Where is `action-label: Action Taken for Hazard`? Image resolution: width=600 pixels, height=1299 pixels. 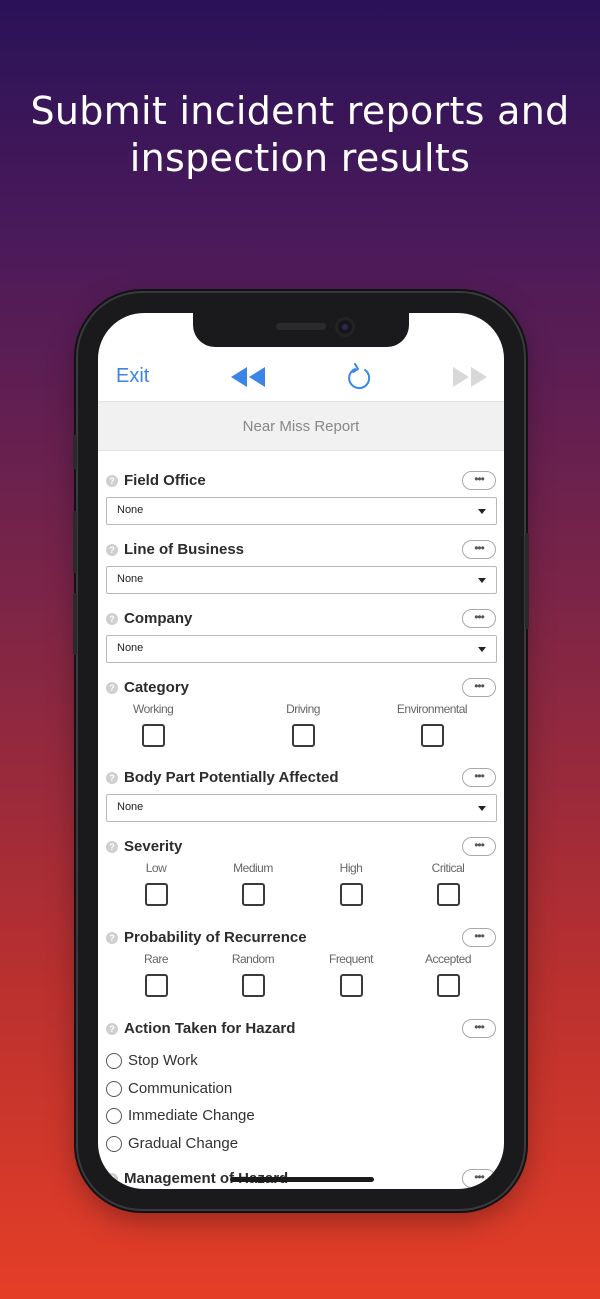 action-label: Action Taken for Hazard is located at coordinates (210, 1028).